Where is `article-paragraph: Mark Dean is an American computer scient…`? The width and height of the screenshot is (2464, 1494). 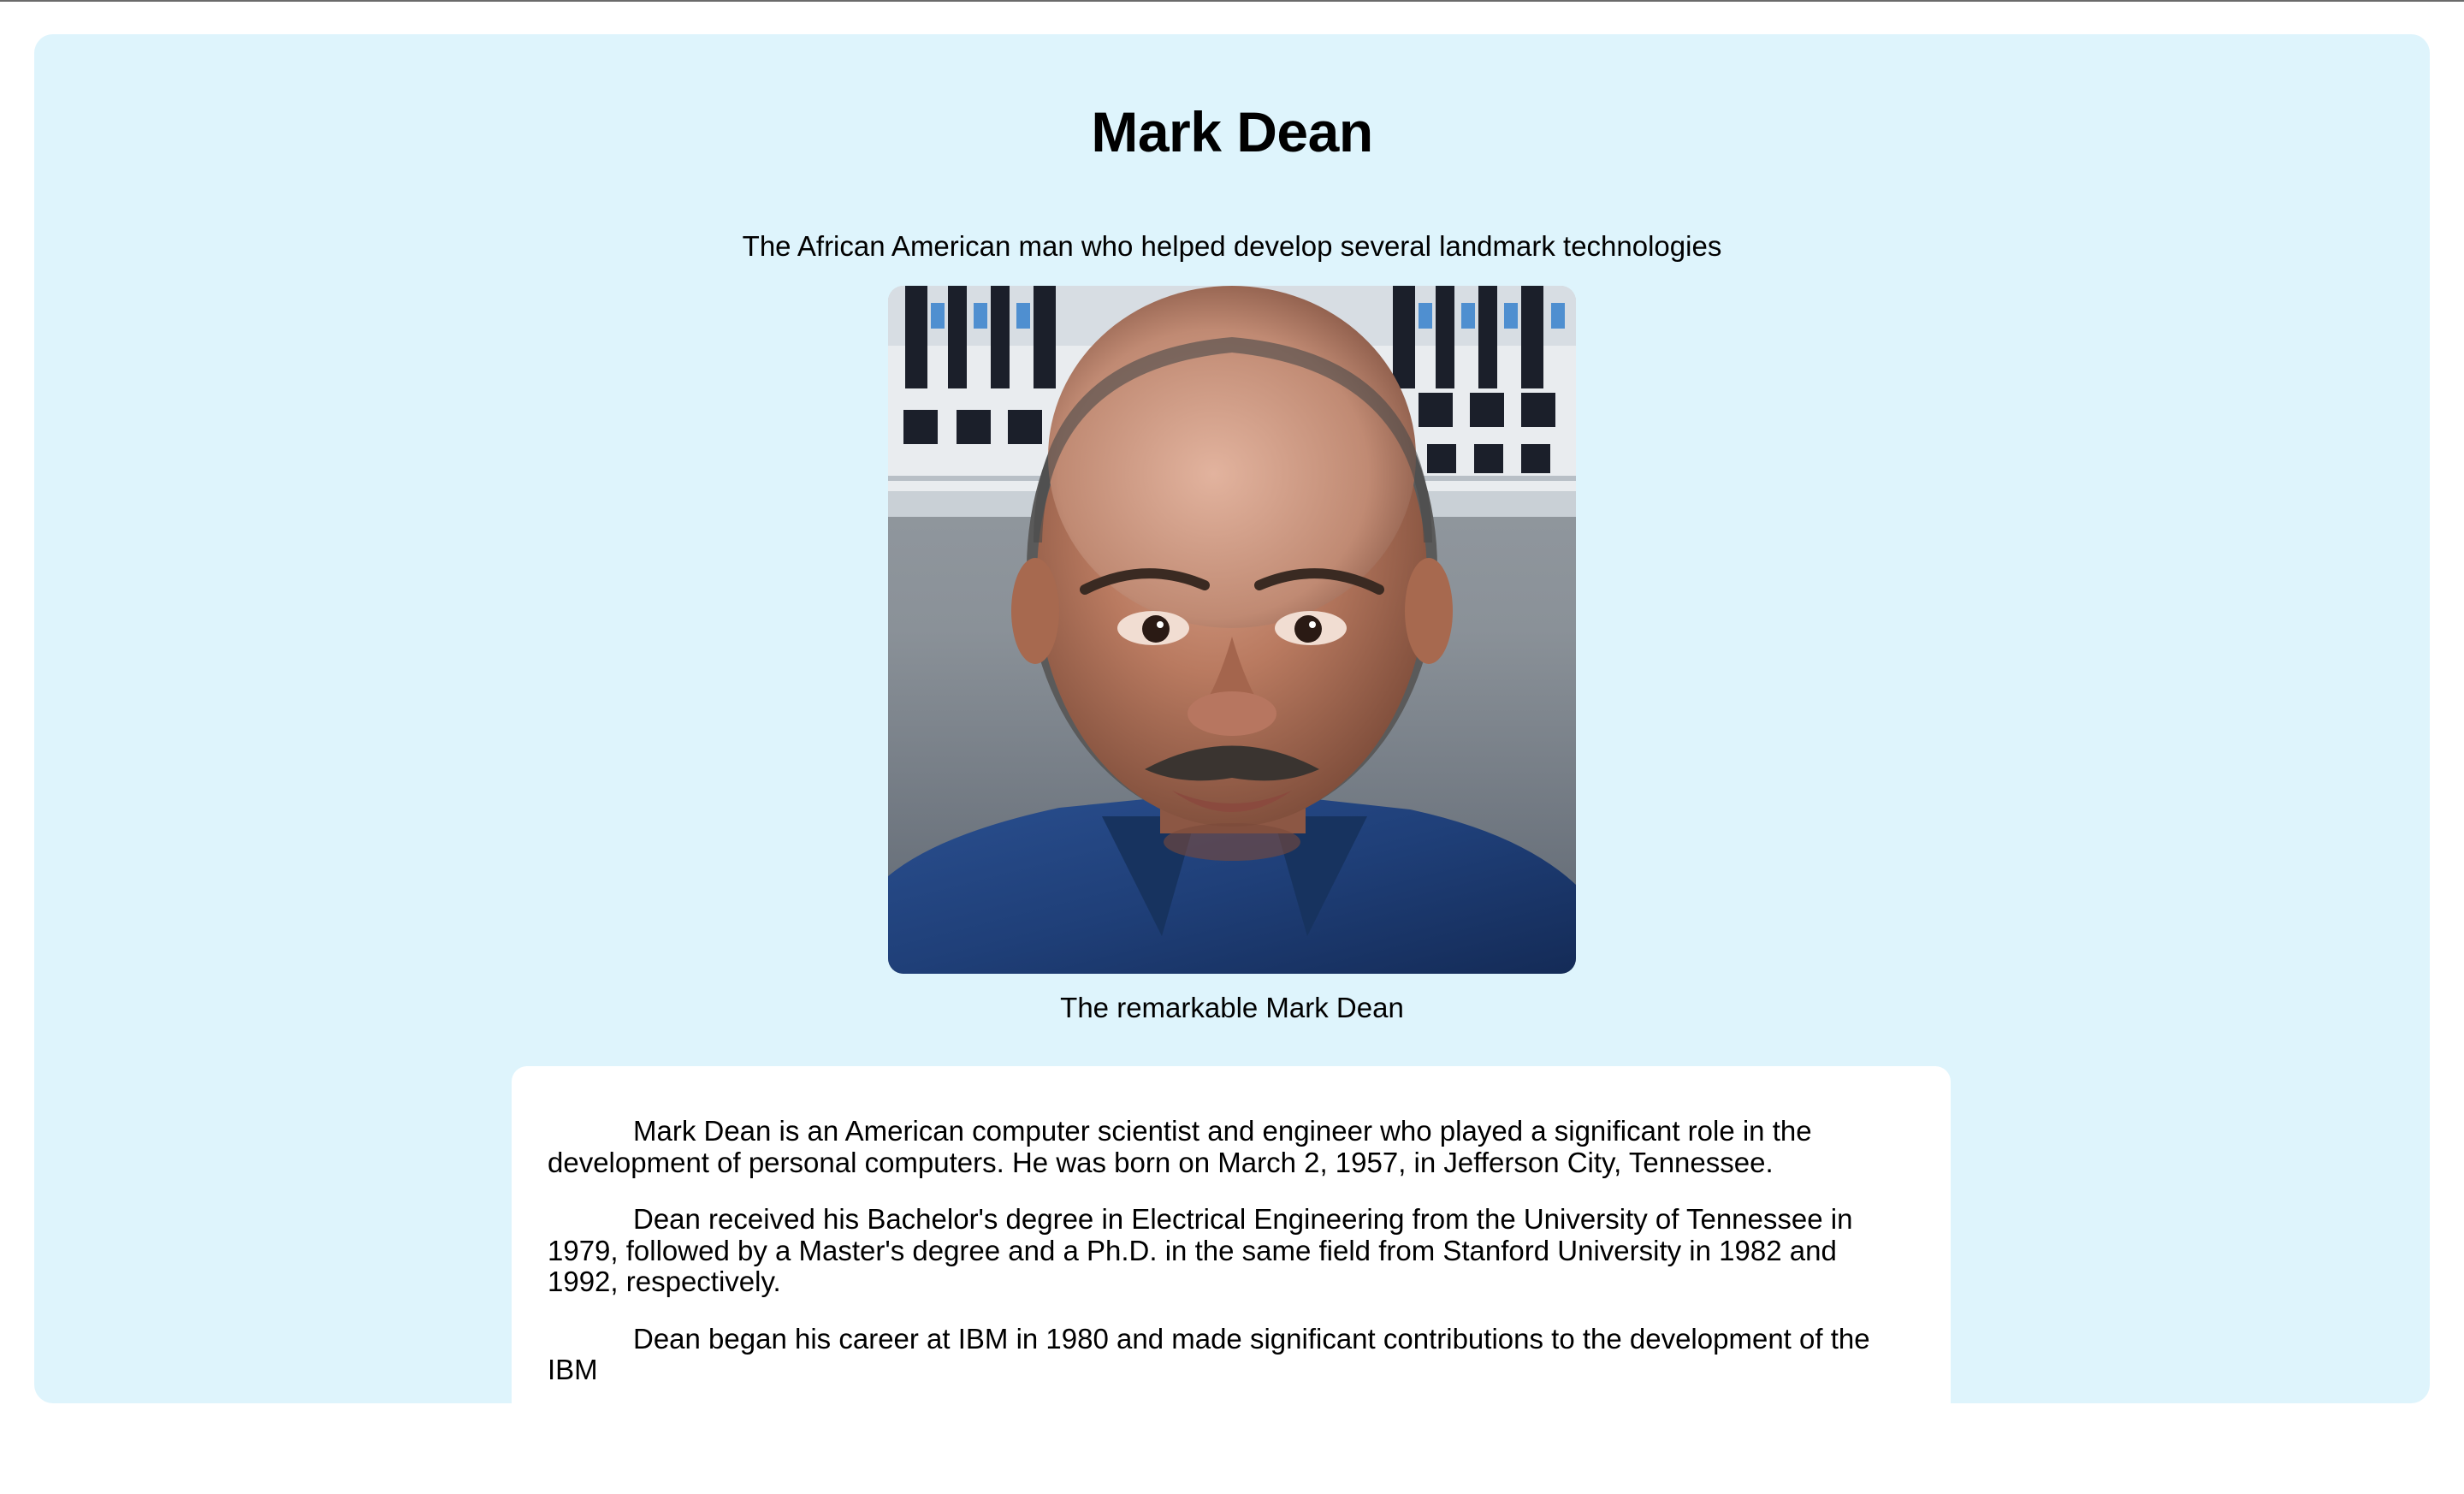
article-paragraph: Mark Dean is an American computer scient… is located at coordinates (1180, 1146).